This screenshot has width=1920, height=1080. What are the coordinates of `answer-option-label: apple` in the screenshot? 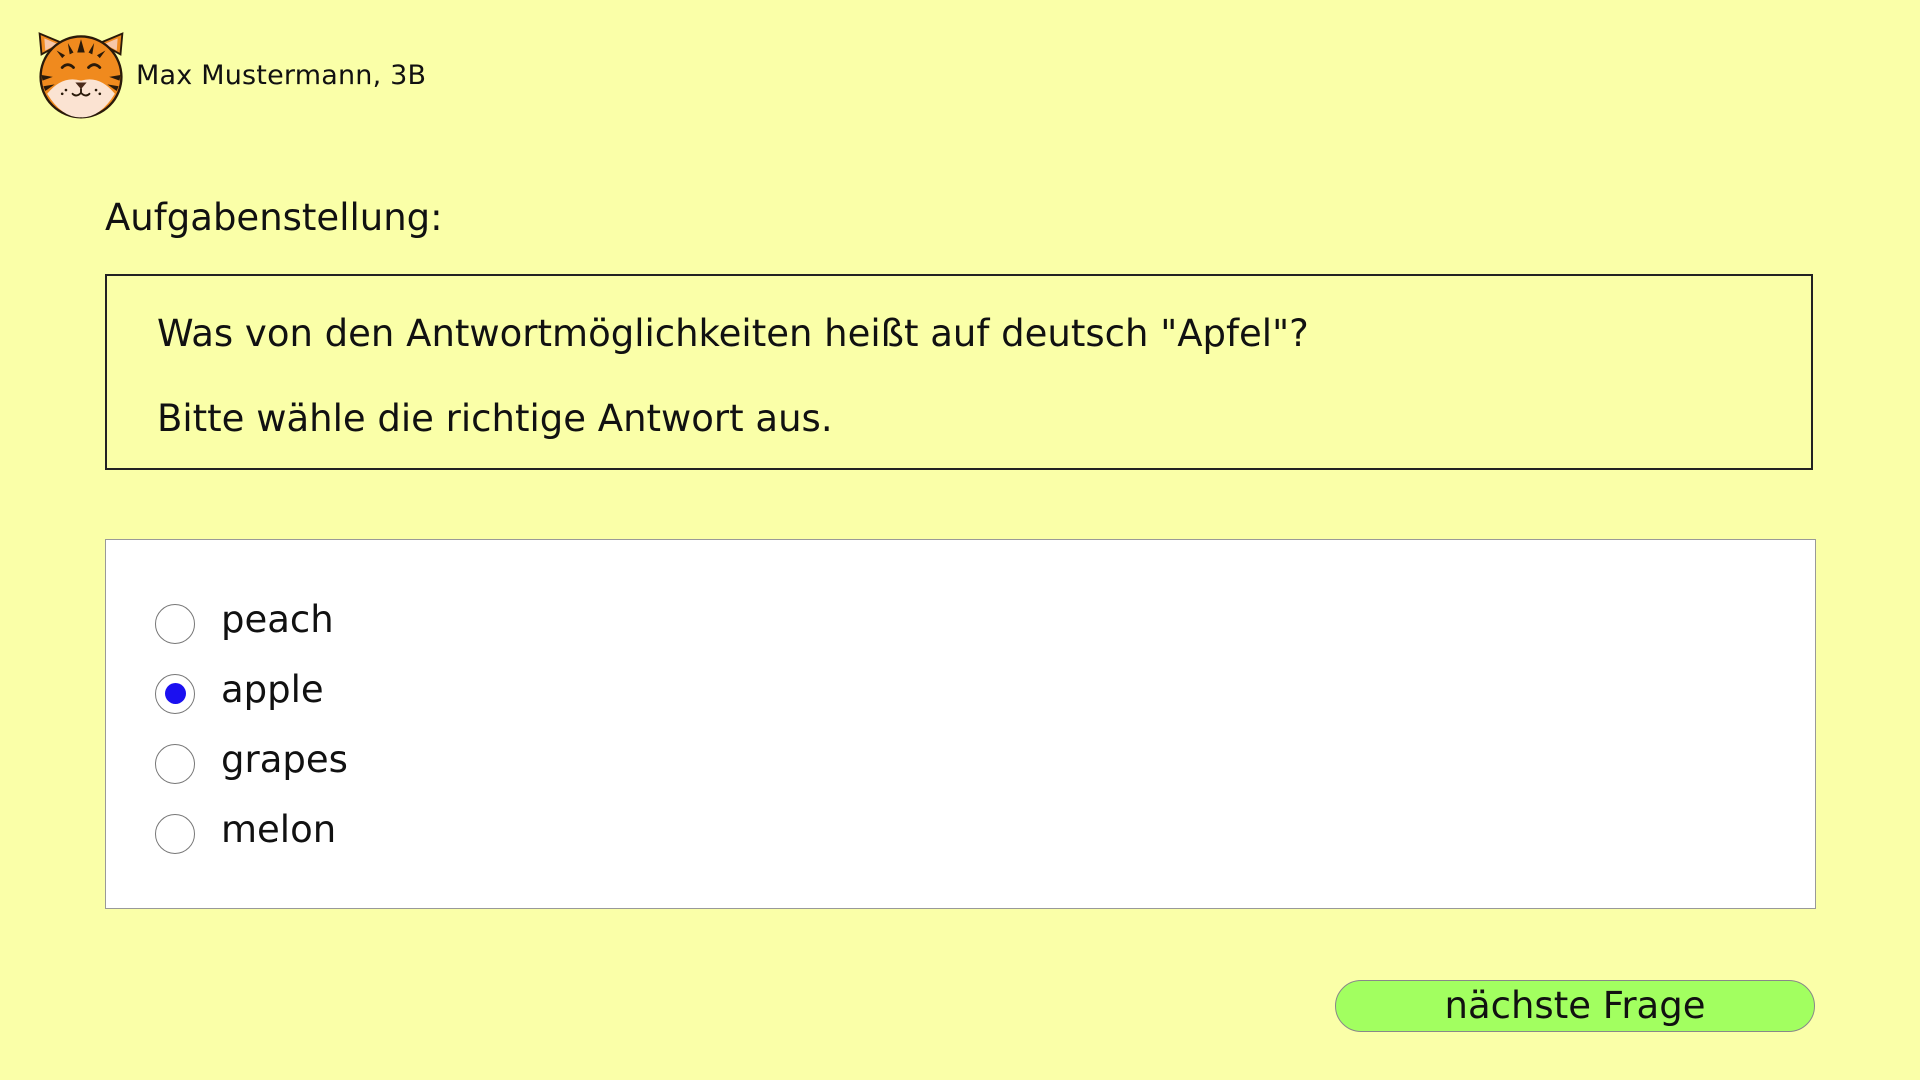 It's located at (272, 689).